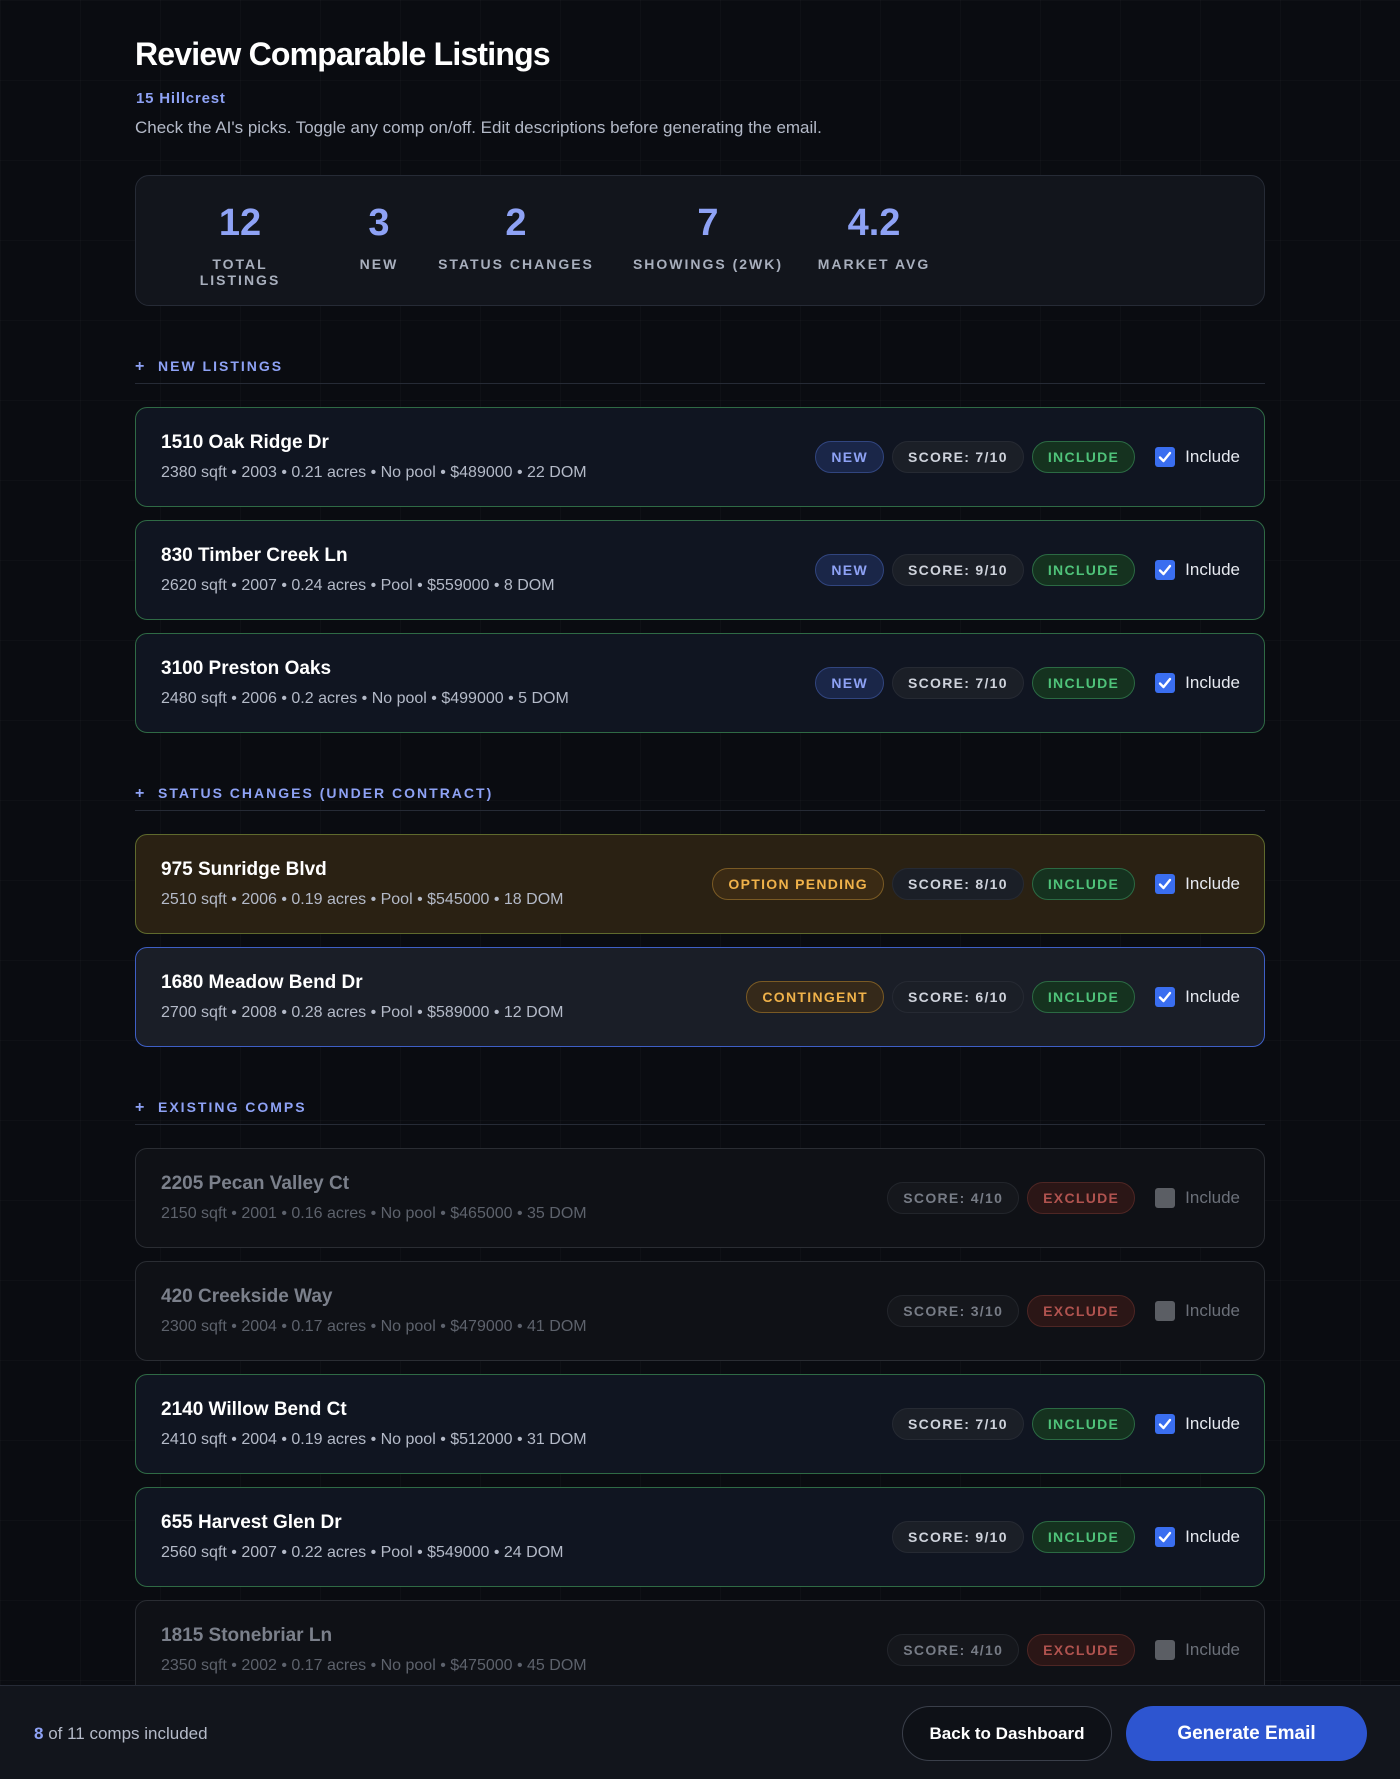  What do you see at coordinates (1246, 1733) in the screenshot?
I see `generate-email-button: Generate Email` at bounding box center [1246, 1733].